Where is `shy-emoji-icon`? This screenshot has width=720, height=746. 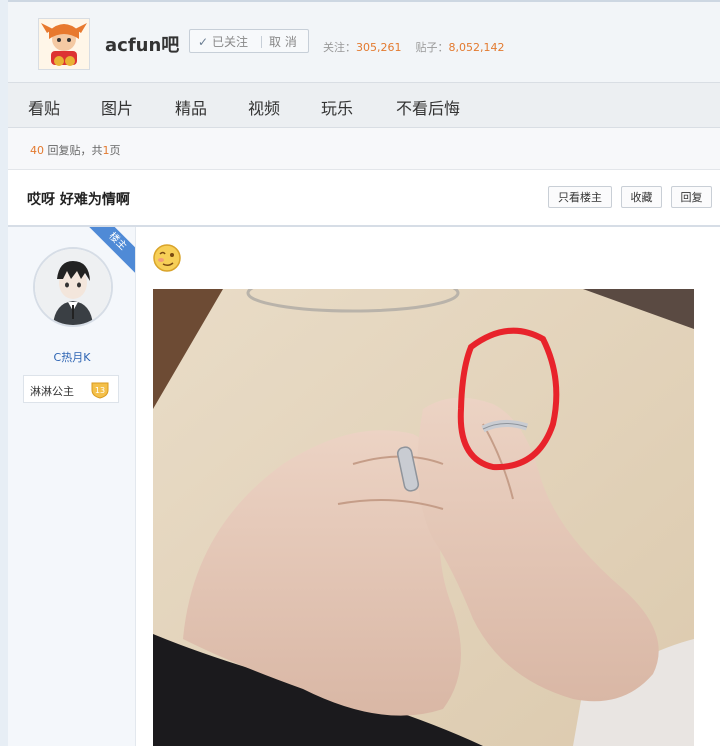 shy-emoji-icon is located at coordinates (167, 258).